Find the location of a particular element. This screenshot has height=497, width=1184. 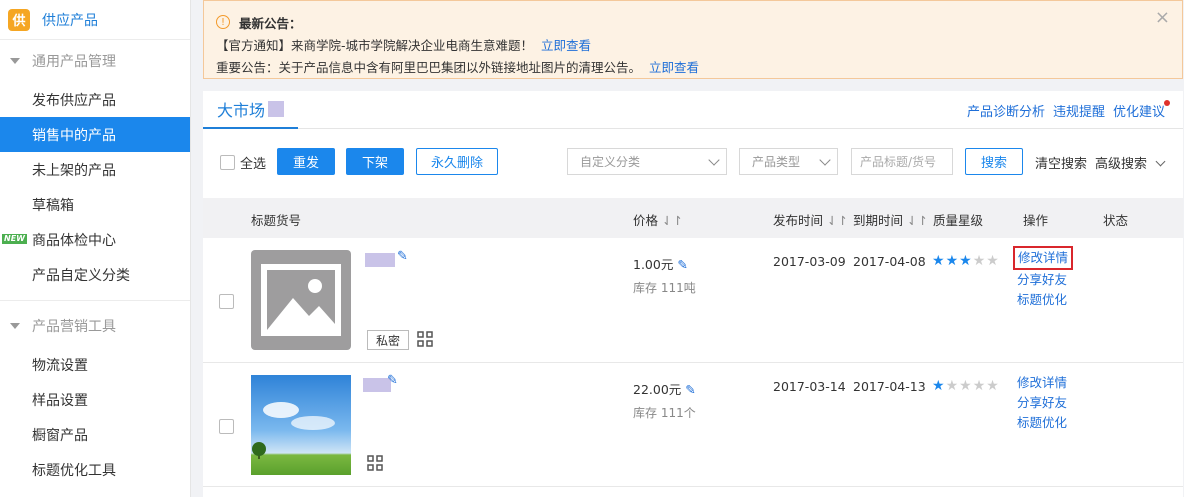

announcement-line-2: 重要公告：关于产品信息中含有阿里巴巴集团以外链接地址图片的清理公告。 is located at coordinates (429, 67).